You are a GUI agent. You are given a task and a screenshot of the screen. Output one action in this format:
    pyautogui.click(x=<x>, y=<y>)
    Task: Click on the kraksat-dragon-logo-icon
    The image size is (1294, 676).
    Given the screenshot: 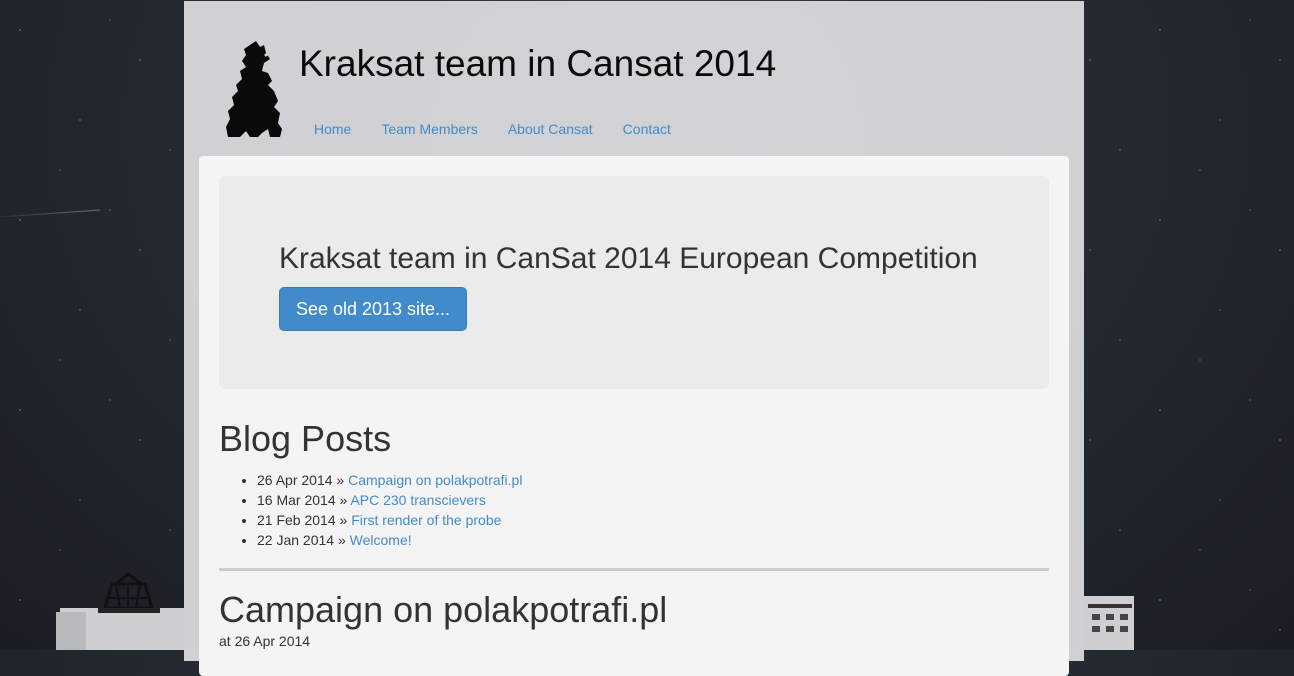 What is the action you would take?
    pyautogui.click(x=254, y=89)
    